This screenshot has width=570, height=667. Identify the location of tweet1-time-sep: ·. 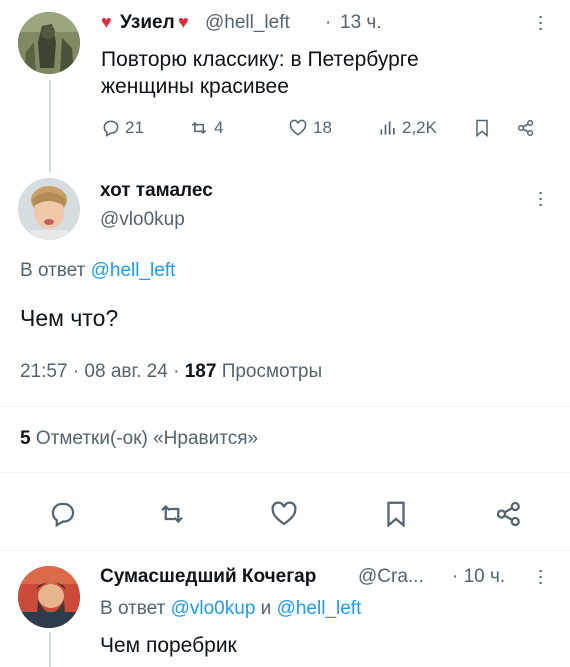
(328, 22).